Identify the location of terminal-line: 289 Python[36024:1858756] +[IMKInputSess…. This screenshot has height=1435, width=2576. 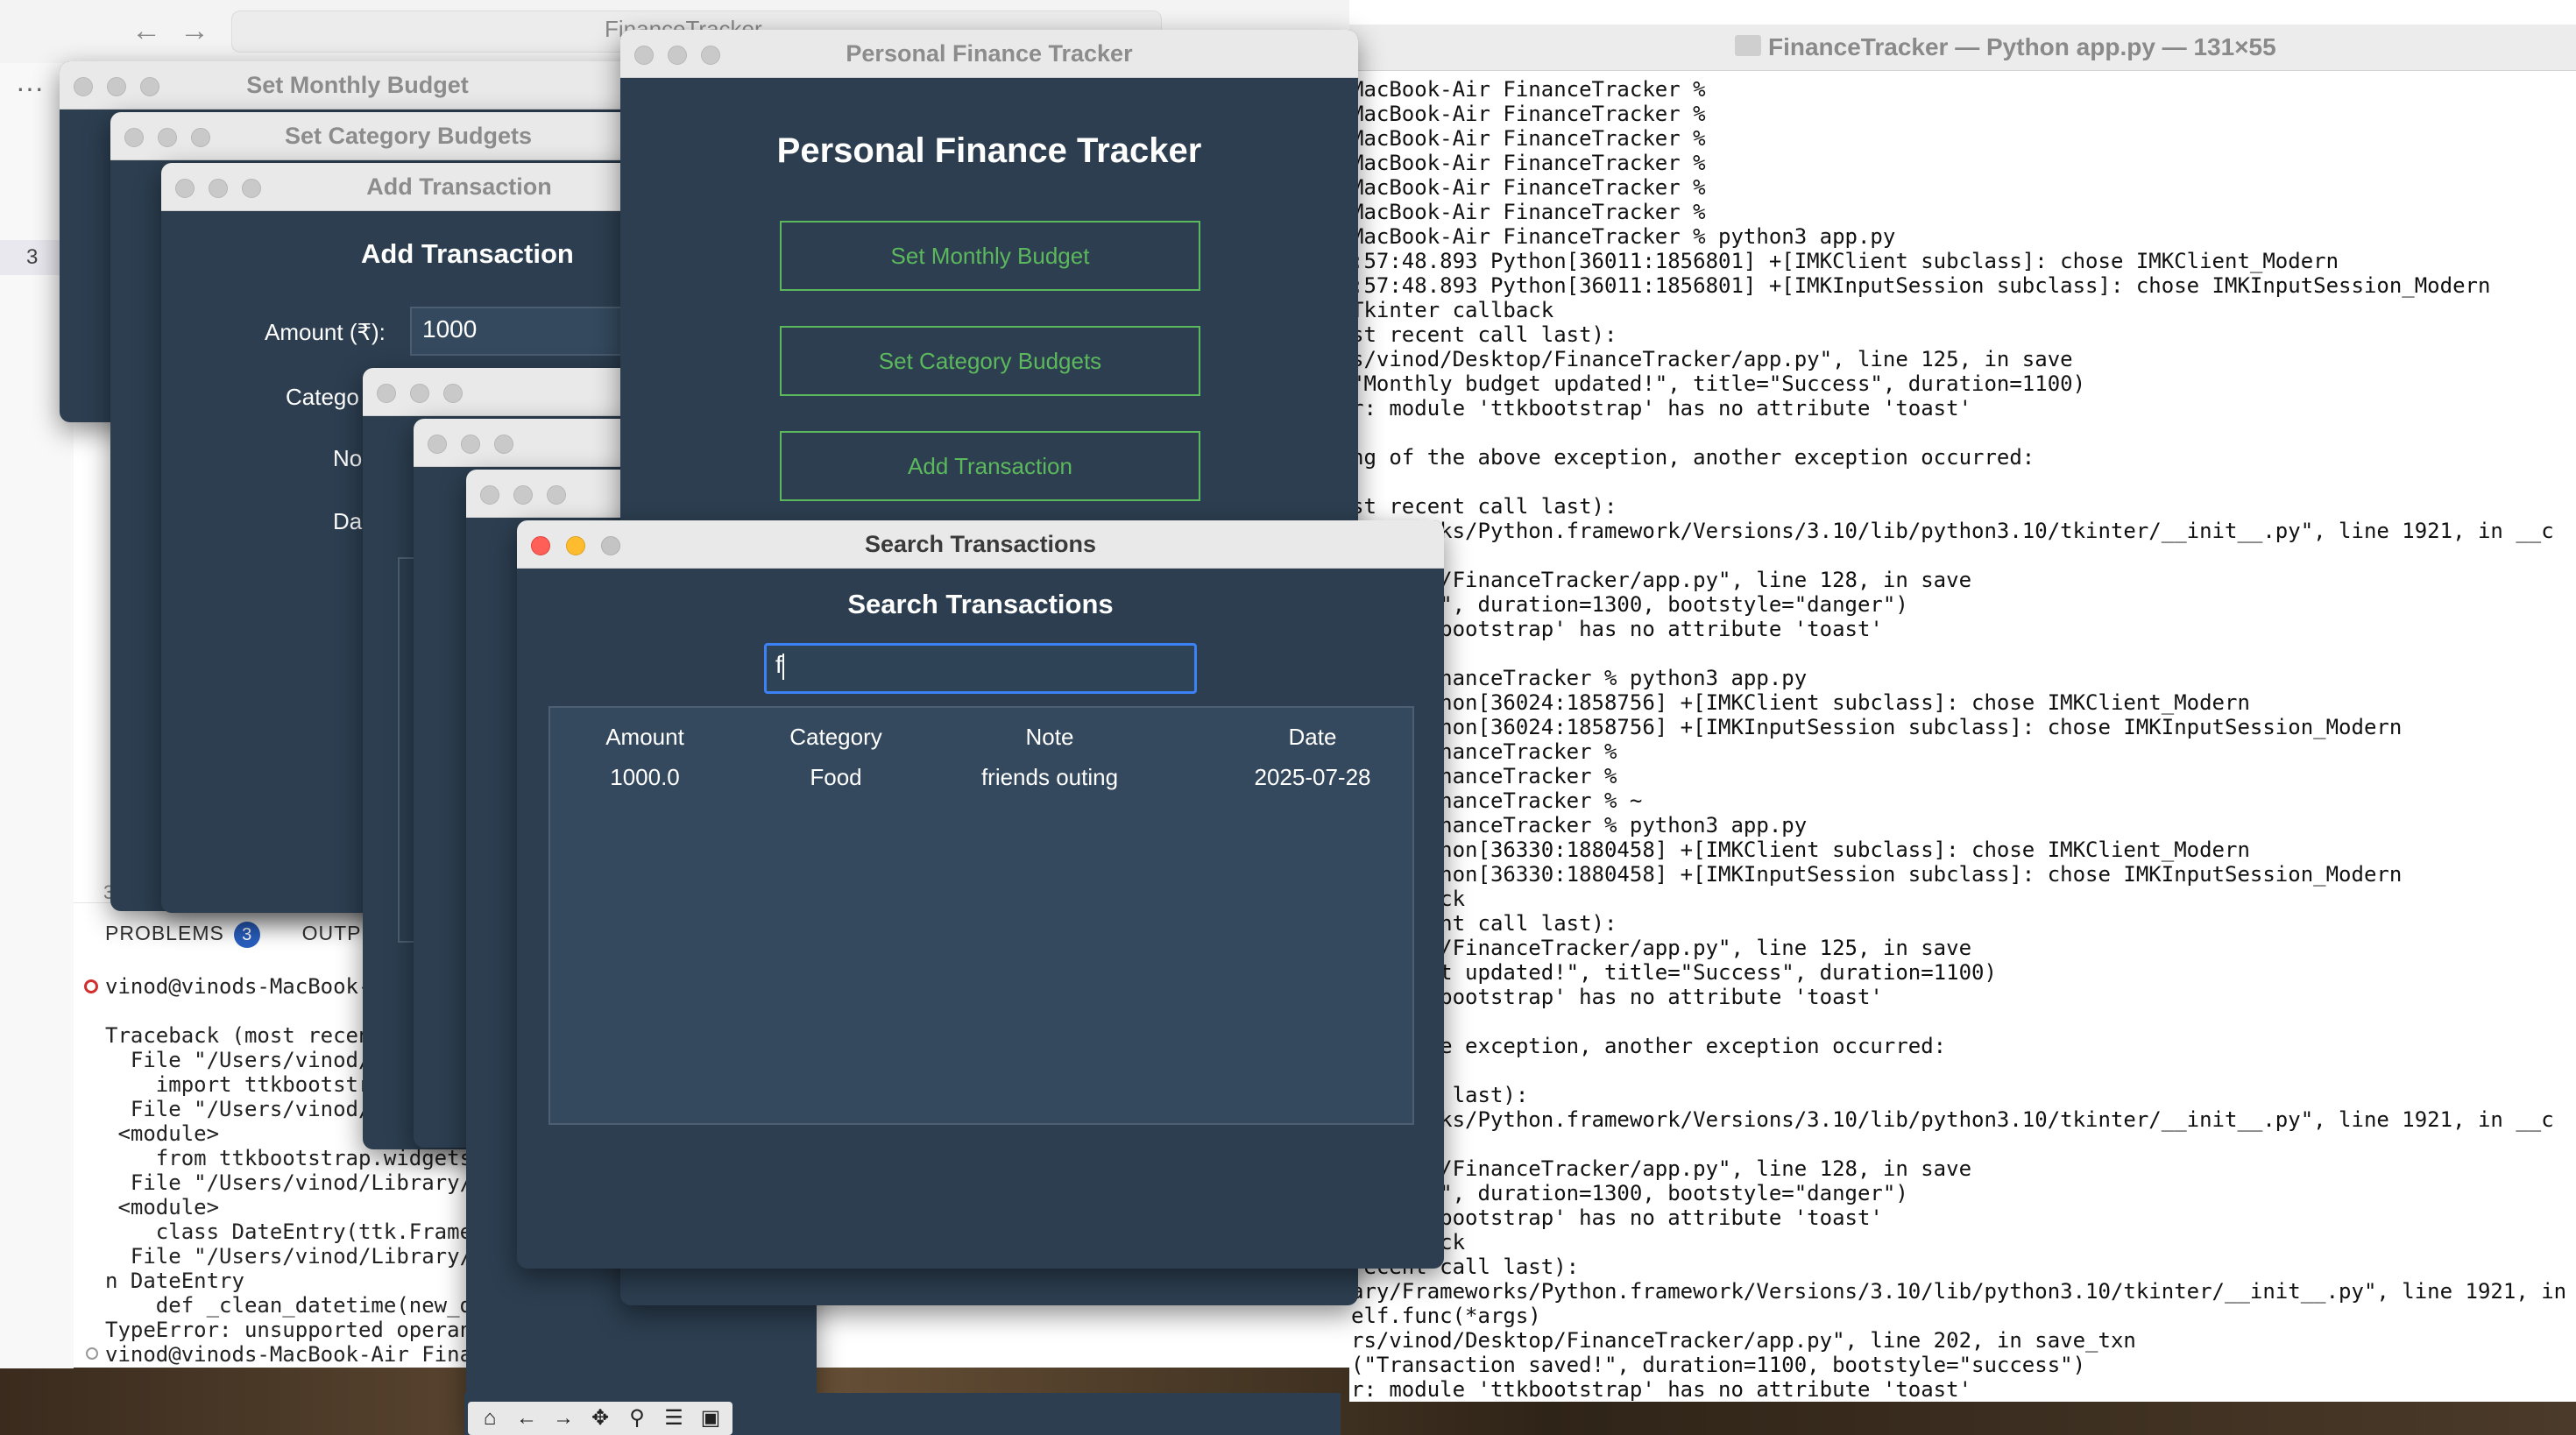
(1877, 727).